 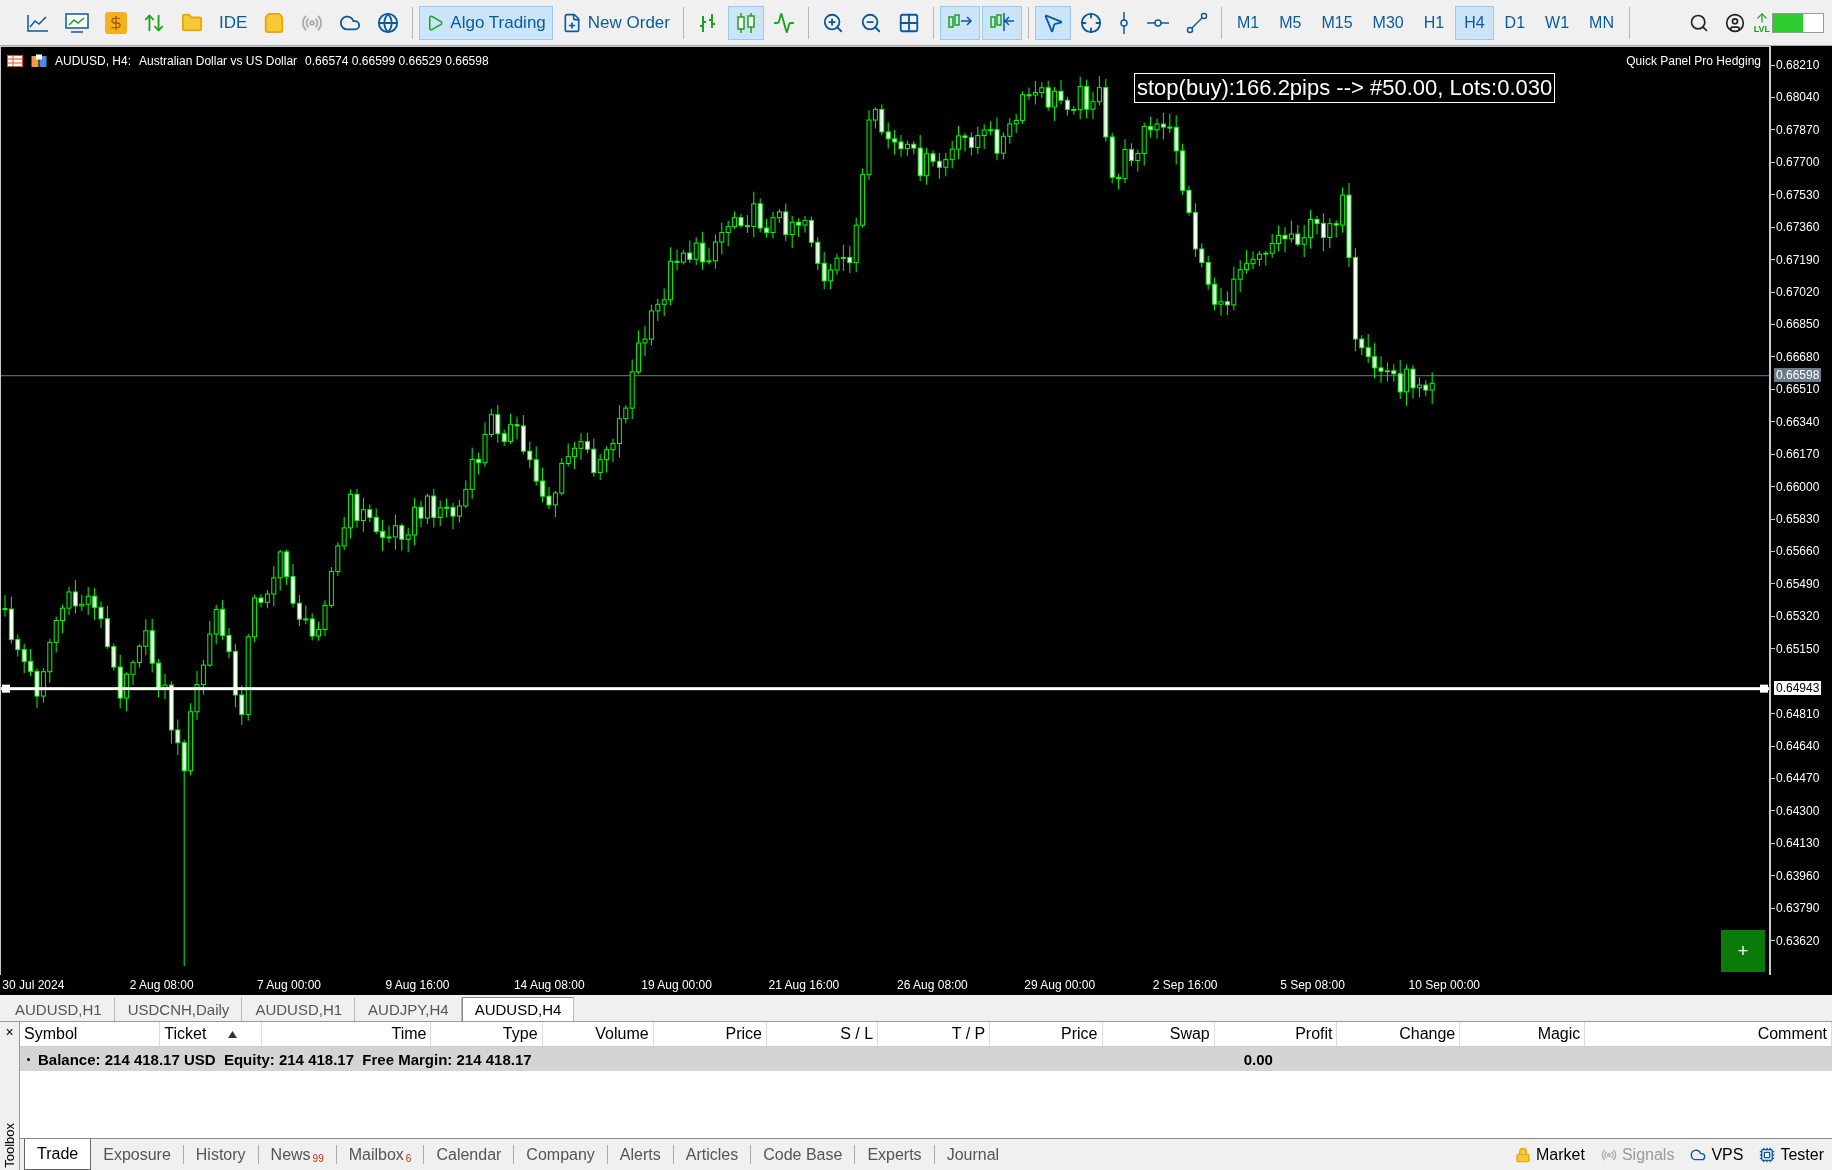 I want to click on timeframe-button: D1, so click(x=1515, y=22).